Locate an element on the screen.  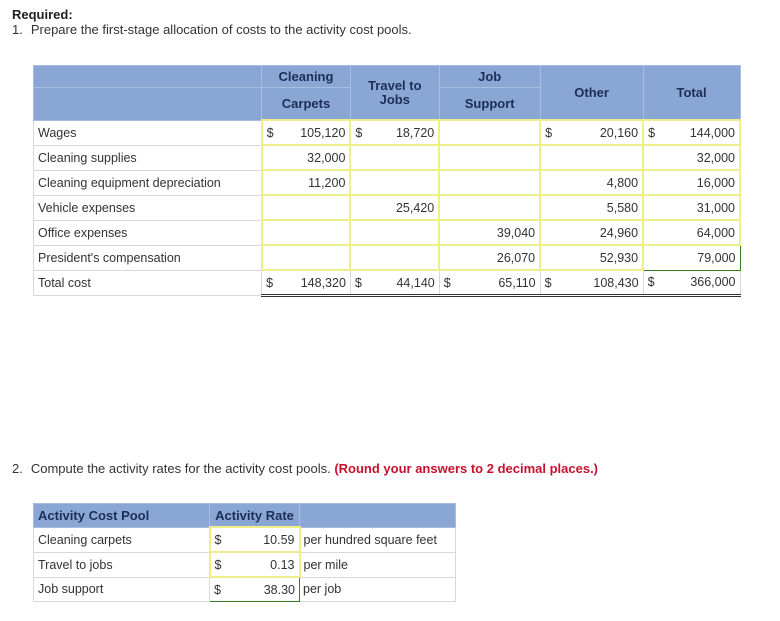
table-row-cleaning-supplies: Cleaning supplies 32,000 32,000 is located at coordinates (386, 157).